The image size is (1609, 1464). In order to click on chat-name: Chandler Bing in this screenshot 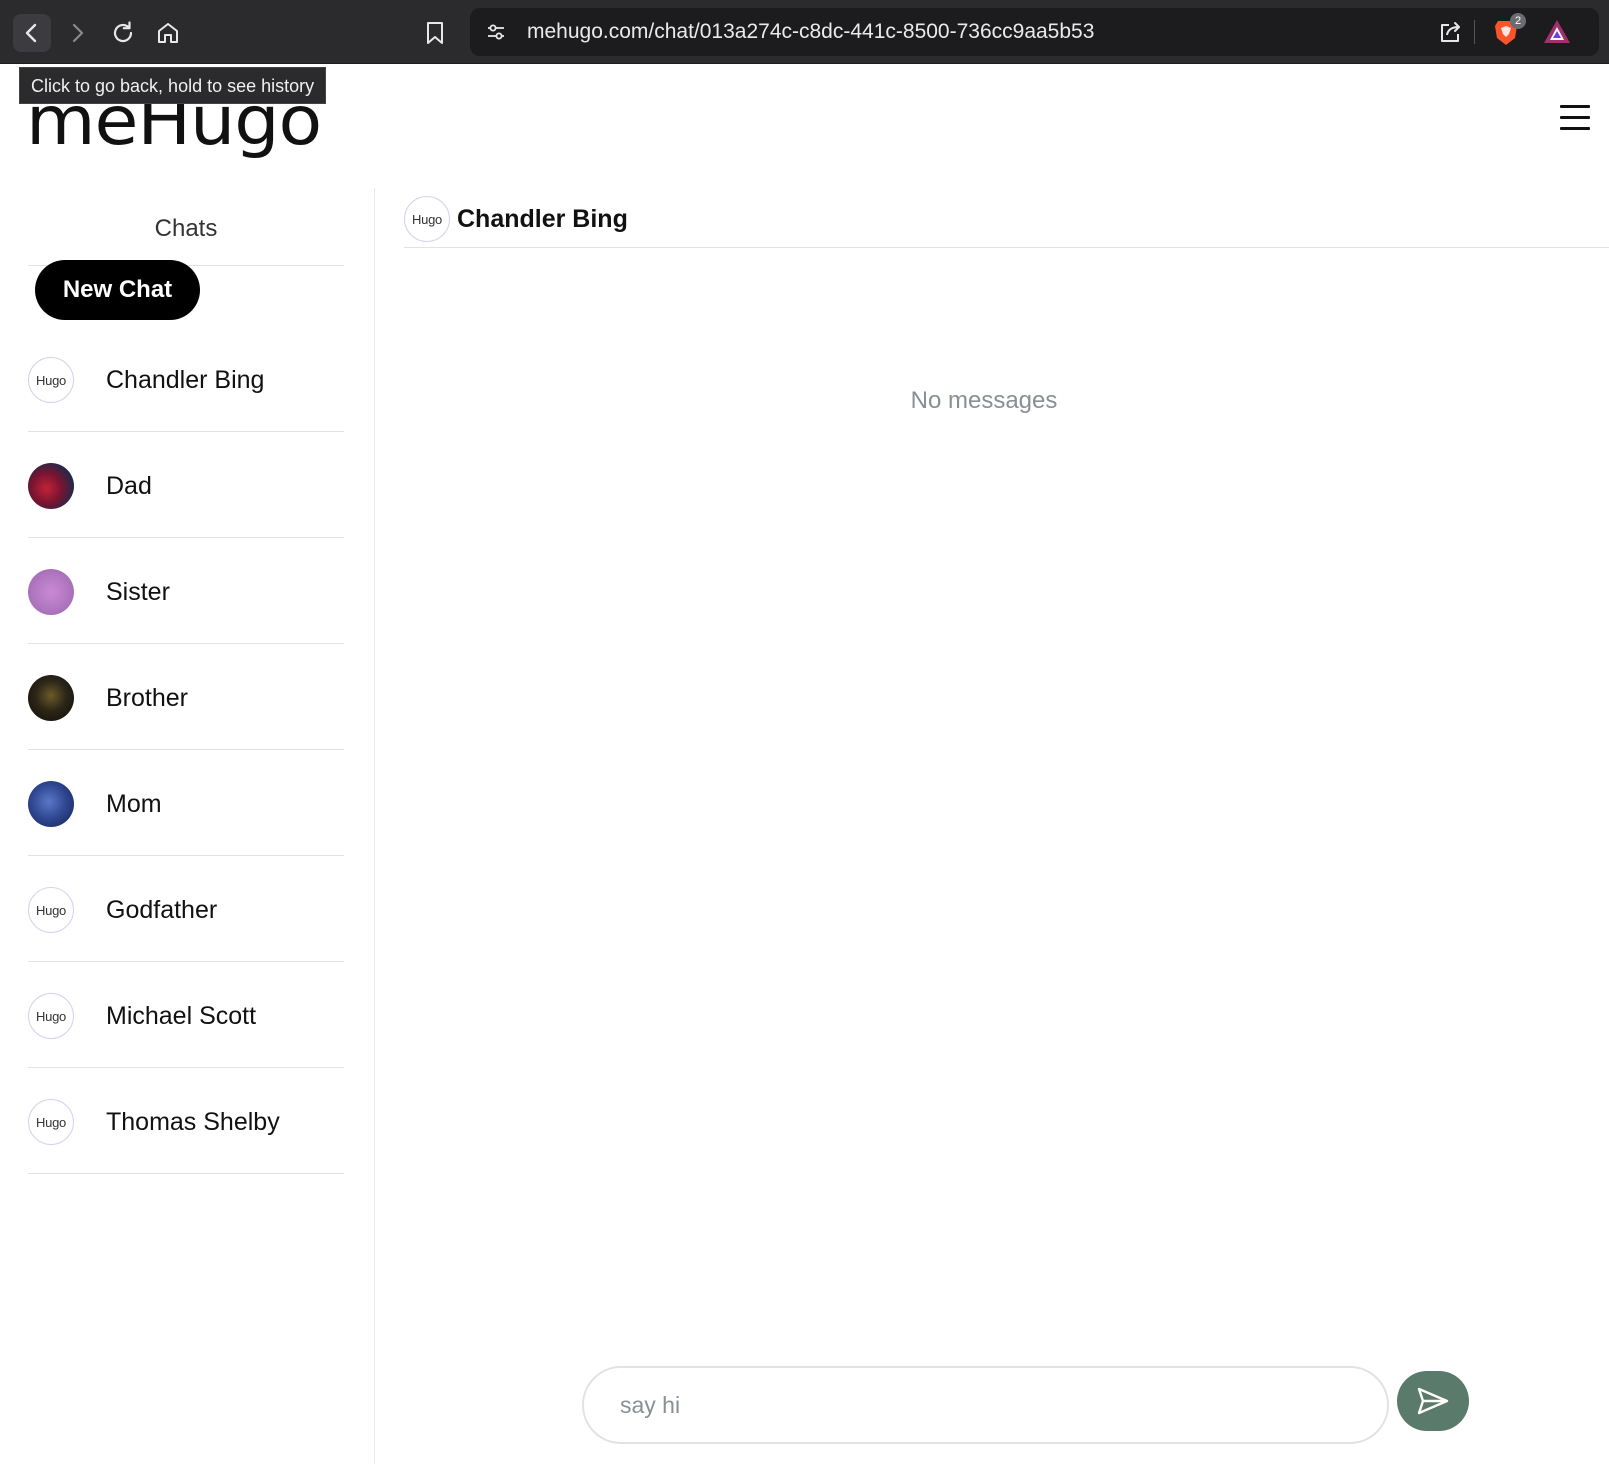, I will do `click(185, 380)`.